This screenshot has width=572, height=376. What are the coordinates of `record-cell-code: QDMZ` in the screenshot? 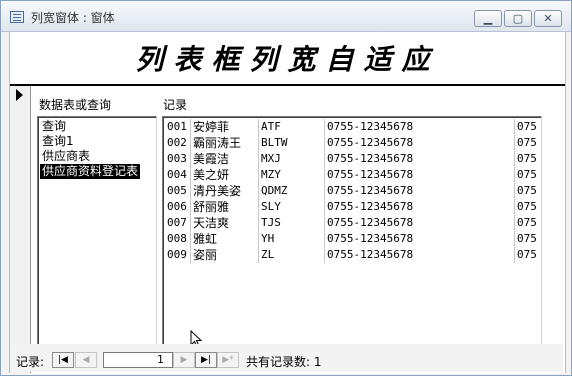 It's located at (292, 191).